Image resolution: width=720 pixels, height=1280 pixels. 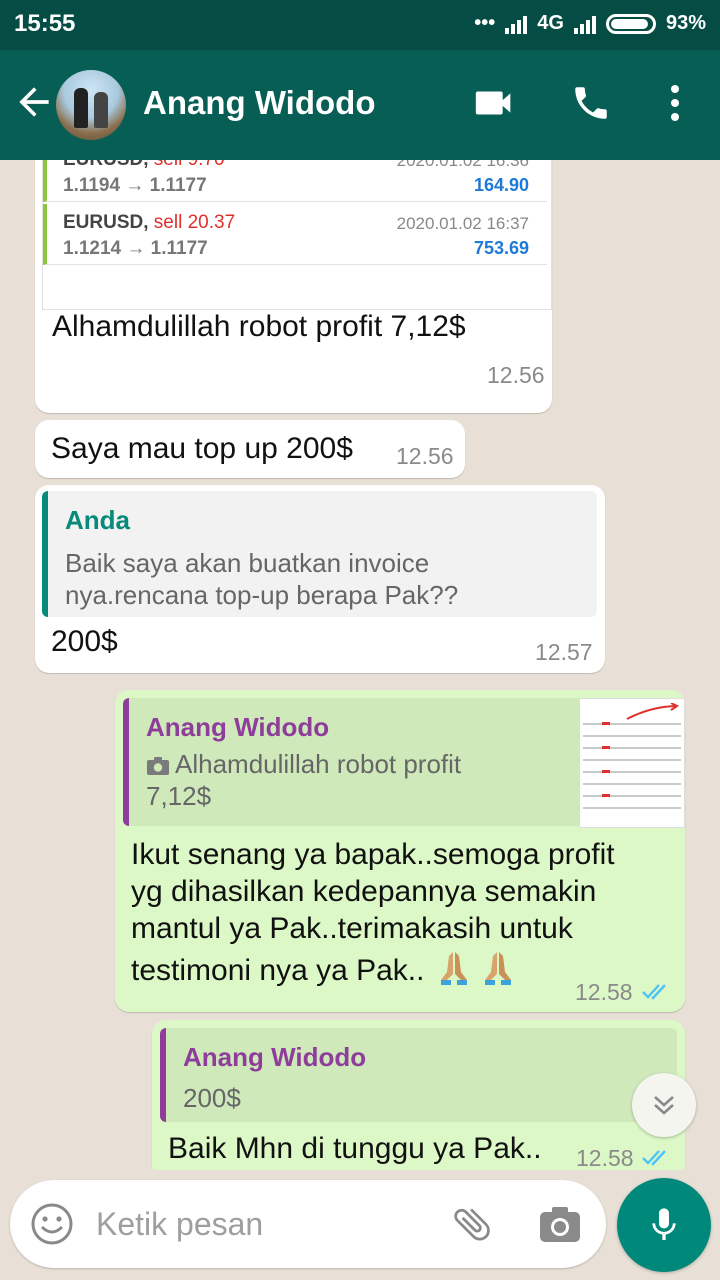 I want to click on message-text-line: testimoni nya ya Pak.., so click(x=278, y=970).